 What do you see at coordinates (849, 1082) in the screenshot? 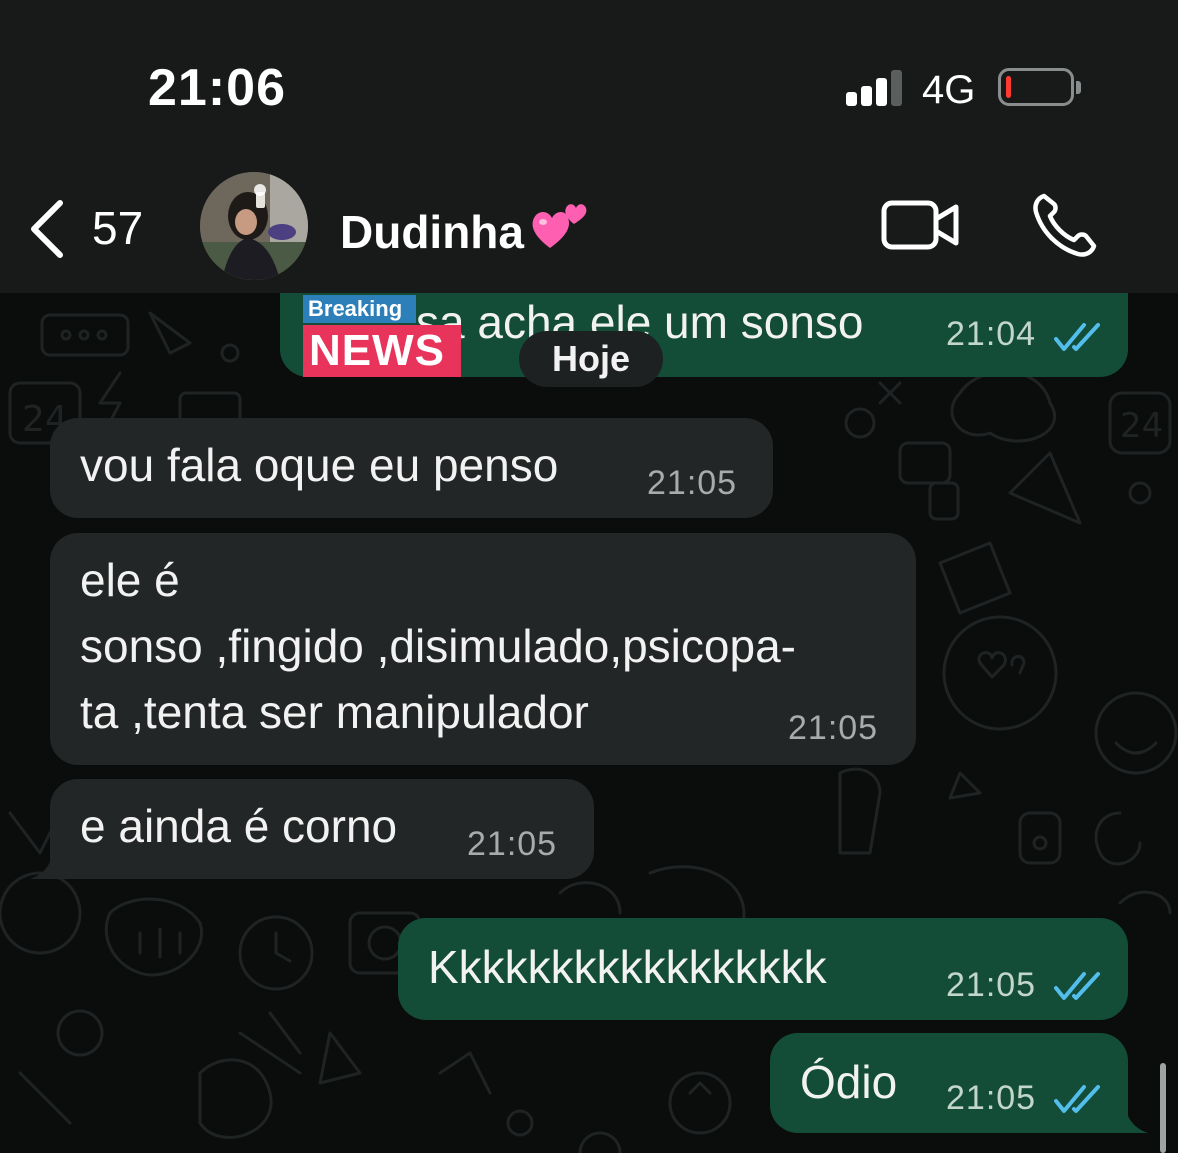
I see `message-text: Ódio` at bounding box center [849, 1082].